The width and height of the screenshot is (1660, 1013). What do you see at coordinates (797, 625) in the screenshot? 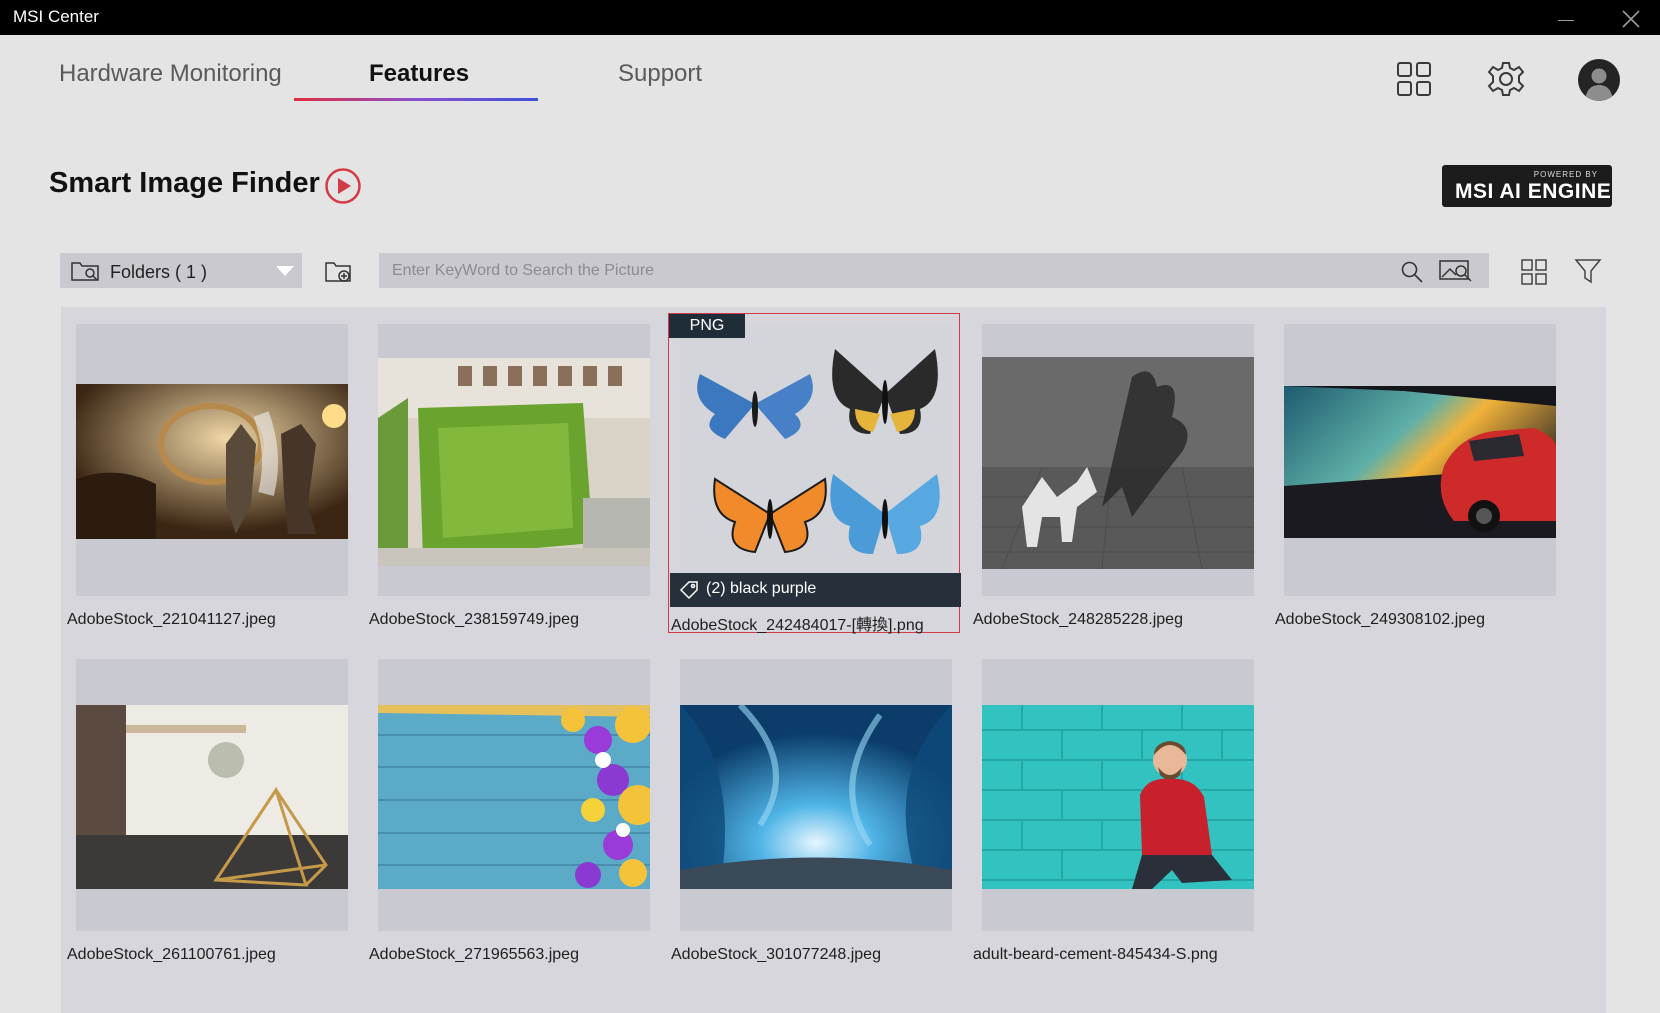
I see `image-filename: AdobeStock_242484017-[轉換].png` at bounding box center [797, 625].